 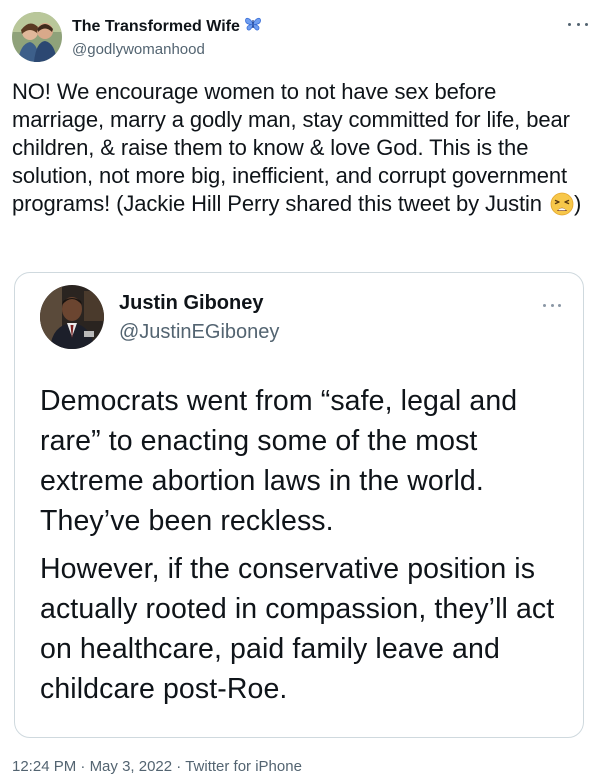 What do you see at coordinates (300, 38) in the screenshot?
I see `tweet-header: The Transformed Wife @godlywomanhood` at bounding box center [300, 38].